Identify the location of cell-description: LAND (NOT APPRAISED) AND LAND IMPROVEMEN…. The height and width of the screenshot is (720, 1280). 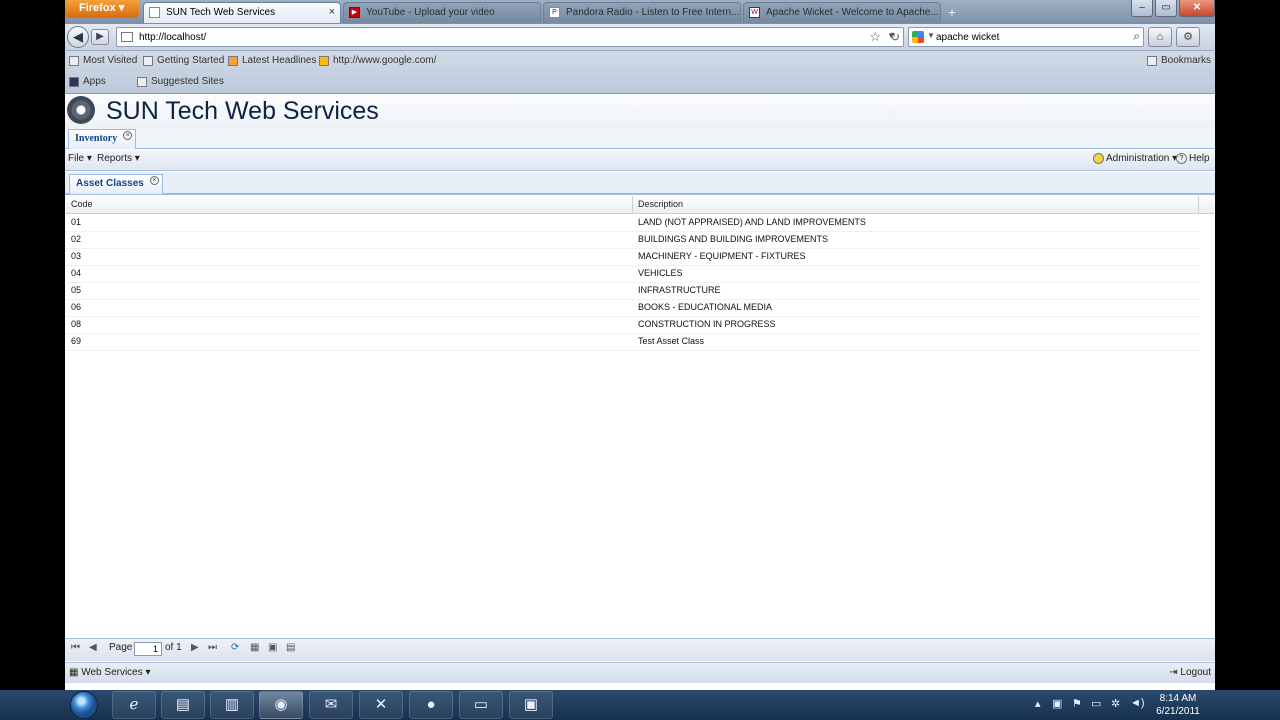
(752, 222).